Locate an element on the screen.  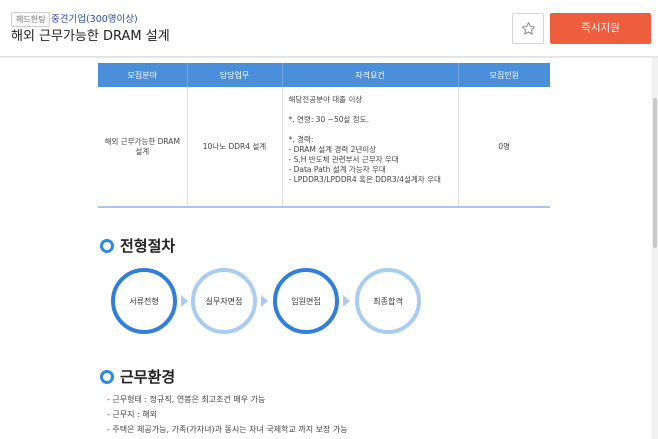
bookmark-button is located at coordinates (528, 28).